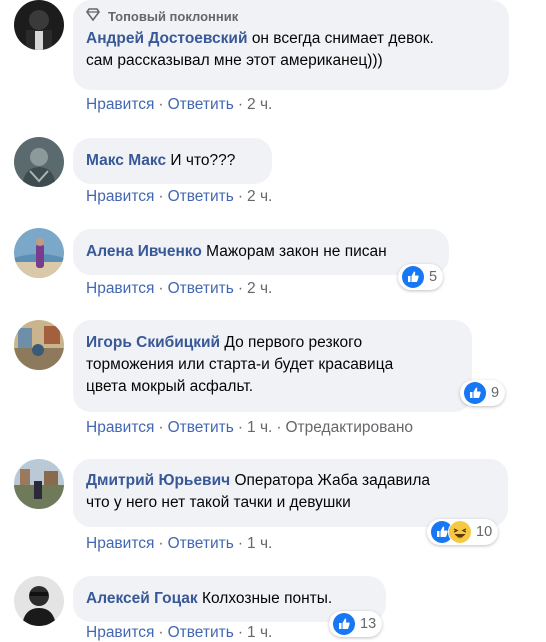 The image size is (546, 642). I want to click on reaction-summary: 5, so click(421, 277).